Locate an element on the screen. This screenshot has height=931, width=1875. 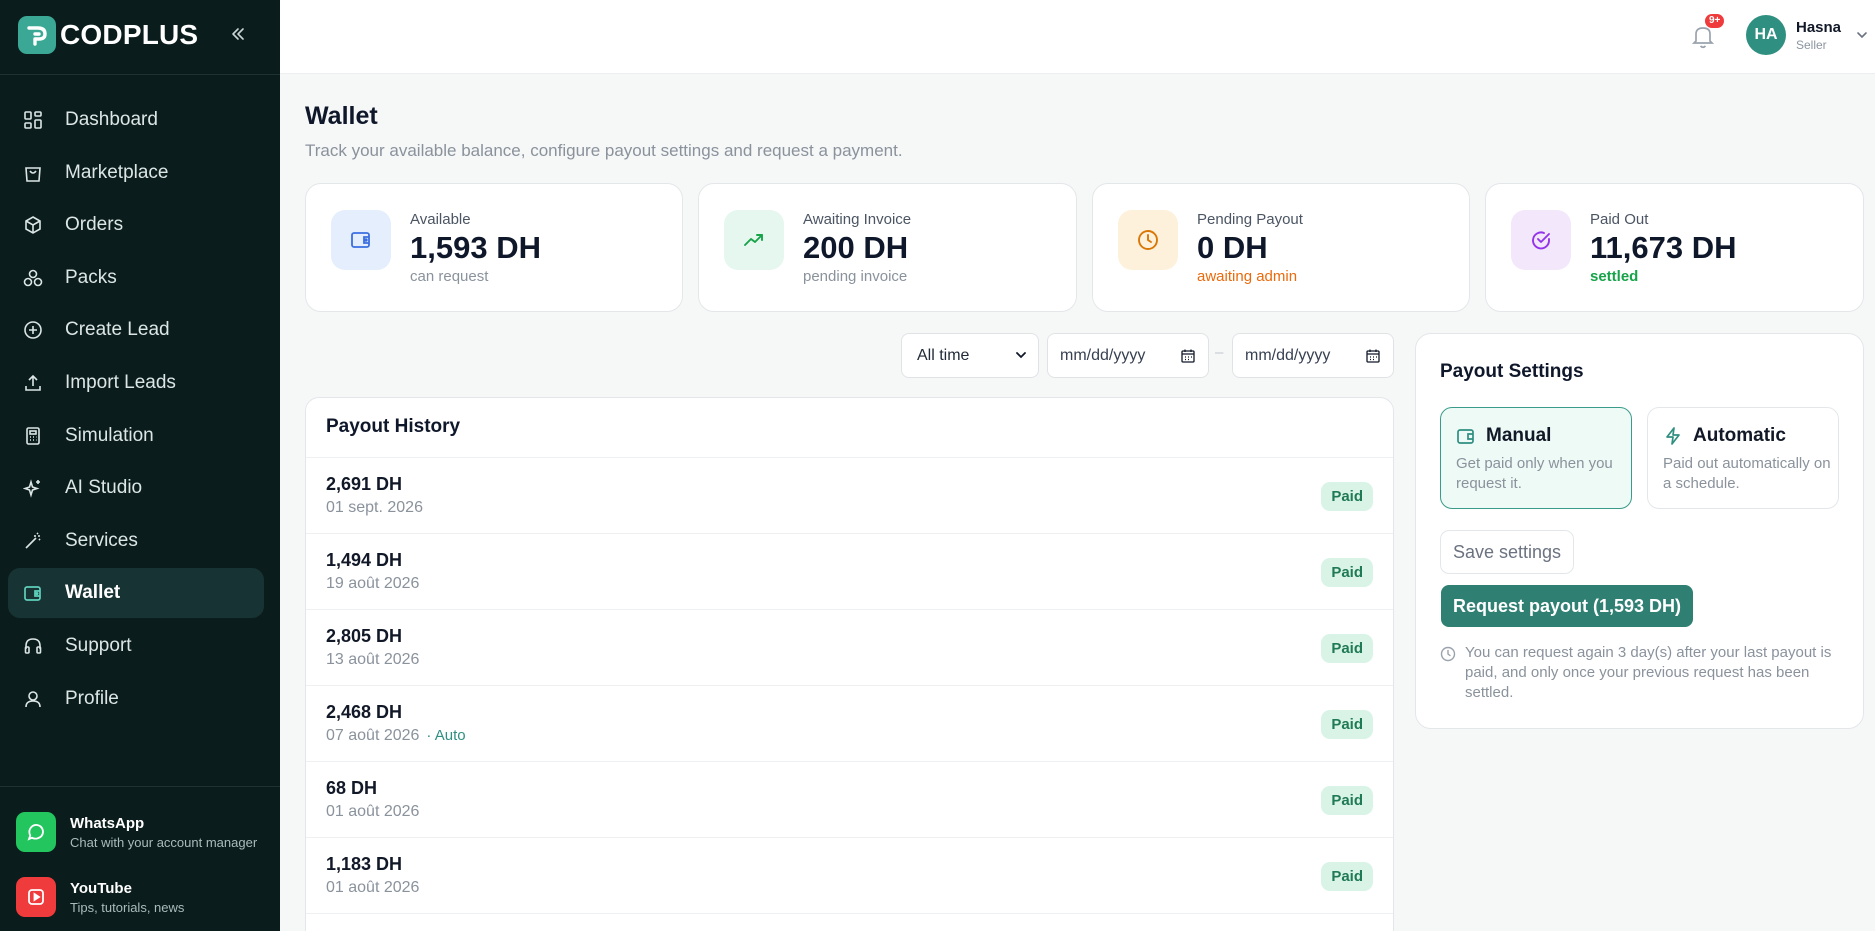
sidebar-item-label: Dashboard is located at coordinates (111, 119).